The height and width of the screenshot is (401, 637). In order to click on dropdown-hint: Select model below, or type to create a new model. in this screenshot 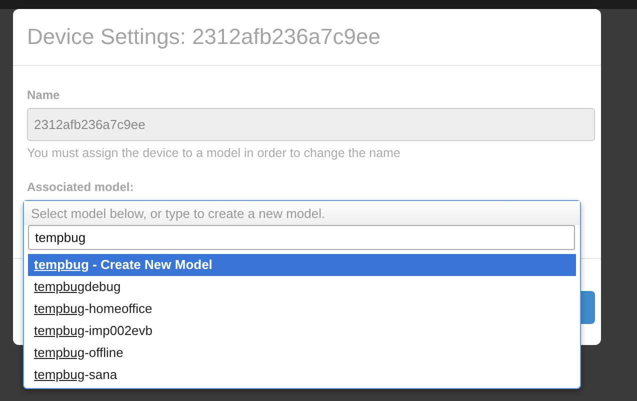, I will do `click(302, 213)`.